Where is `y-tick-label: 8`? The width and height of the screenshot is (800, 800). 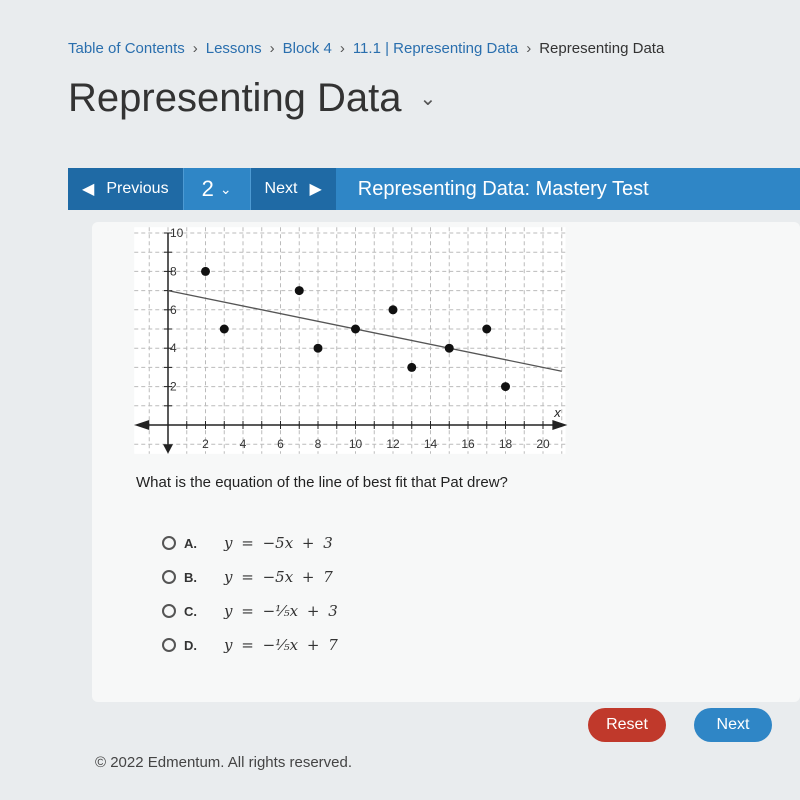
y-tick-label: 8 is located at coordinates (173, 271).